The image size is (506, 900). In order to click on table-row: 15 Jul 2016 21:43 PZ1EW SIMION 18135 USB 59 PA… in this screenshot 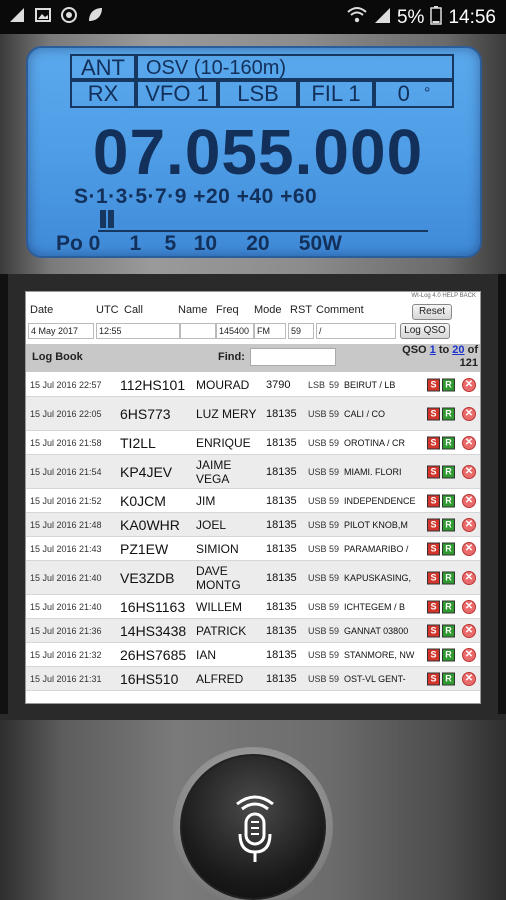, I will do `click(253, 549)`.